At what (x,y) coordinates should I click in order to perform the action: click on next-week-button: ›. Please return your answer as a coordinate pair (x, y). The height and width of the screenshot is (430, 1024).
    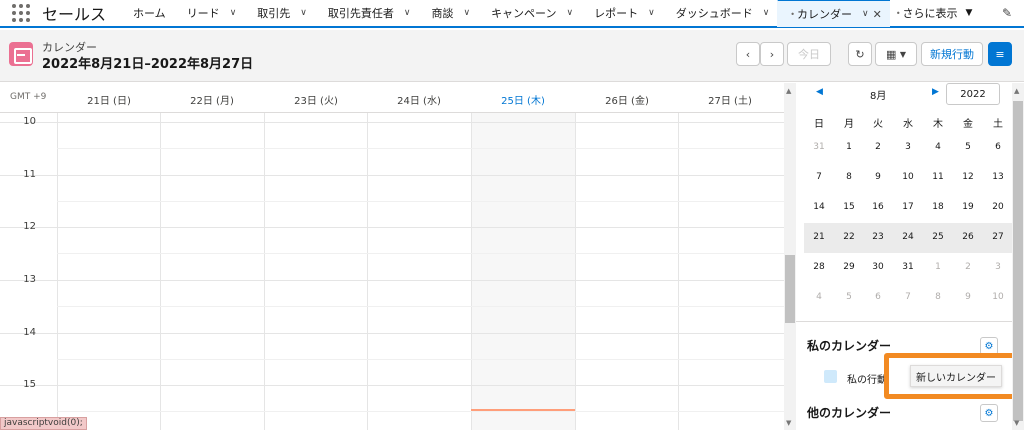
    Looking at the image, I should click on (772, 54).